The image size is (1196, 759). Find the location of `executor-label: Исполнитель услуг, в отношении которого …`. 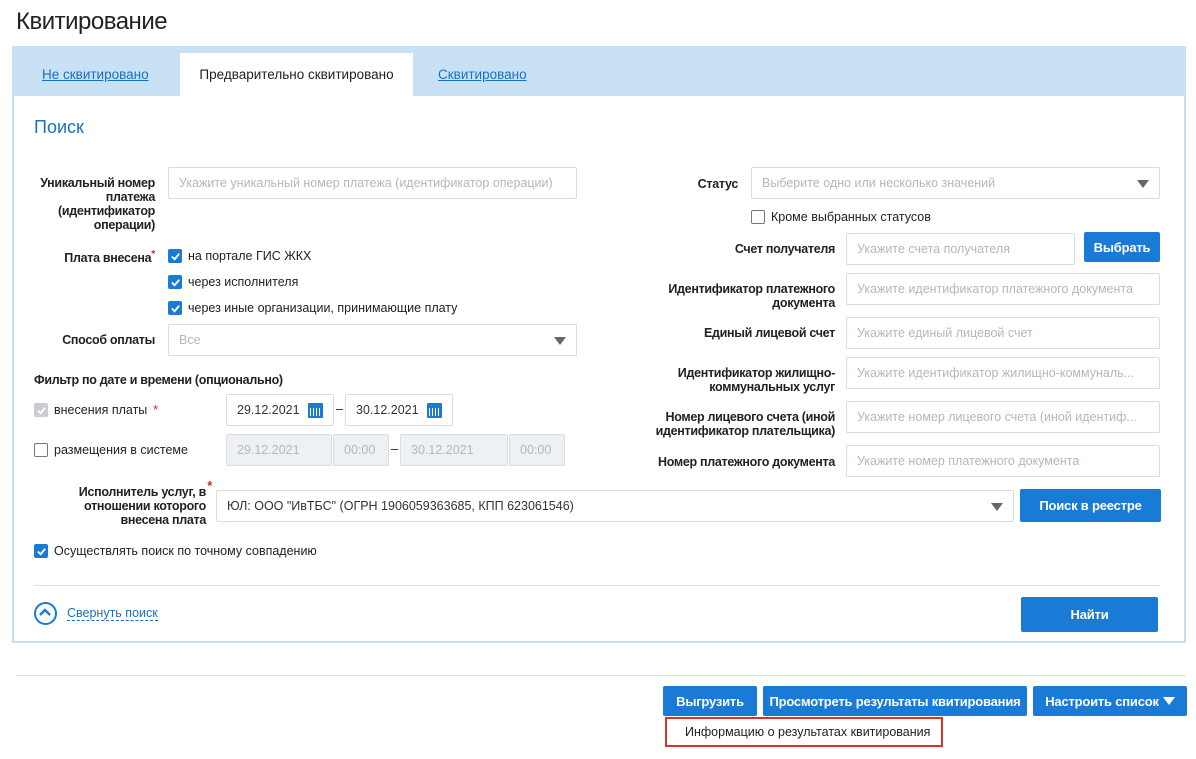

executor-label: Исполнитель услуг, в отношении которого … is located at coordinates (145, 503).